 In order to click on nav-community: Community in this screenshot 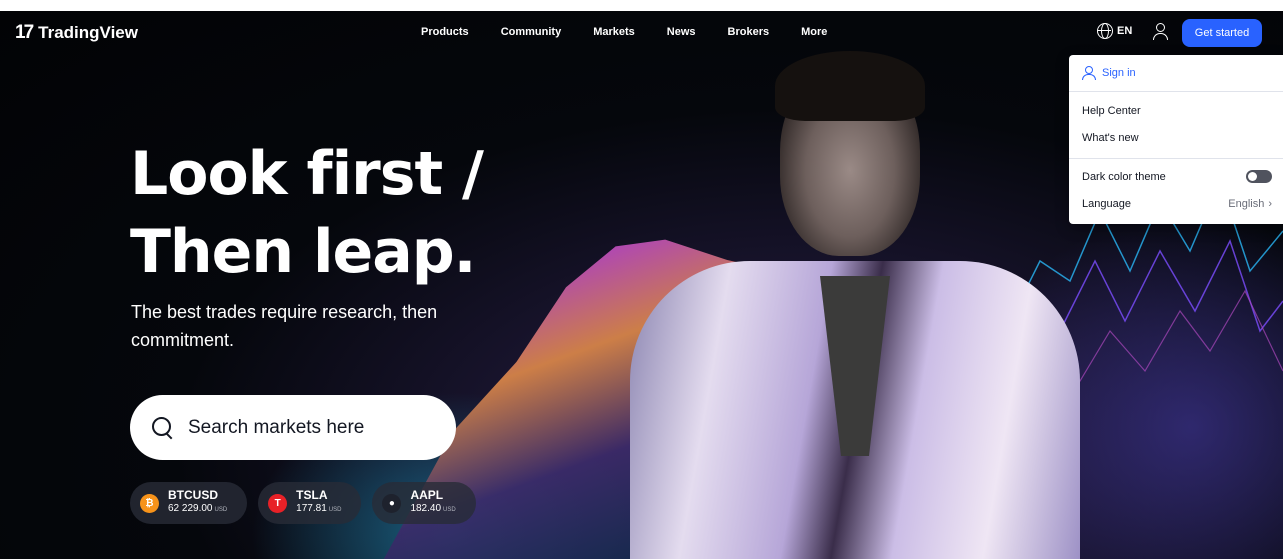, I will do `click(531, 32)`.